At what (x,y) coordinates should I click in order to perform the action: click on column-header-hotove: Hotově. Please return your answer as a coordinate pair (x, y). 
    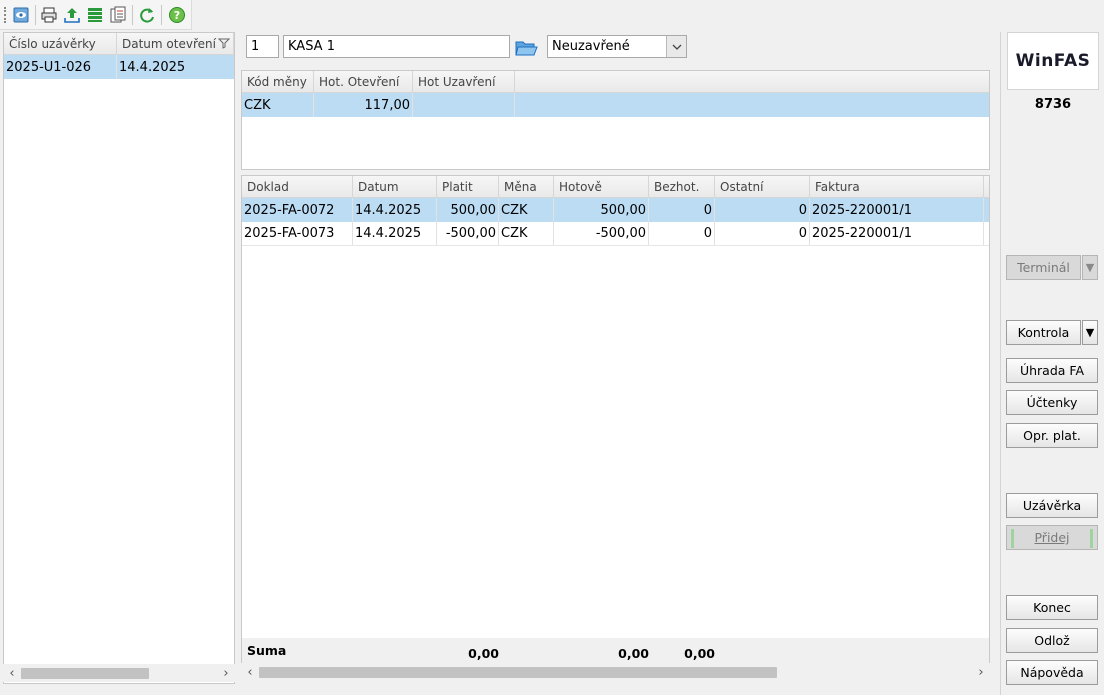
    Looking at the image, I should click on (601, 186).